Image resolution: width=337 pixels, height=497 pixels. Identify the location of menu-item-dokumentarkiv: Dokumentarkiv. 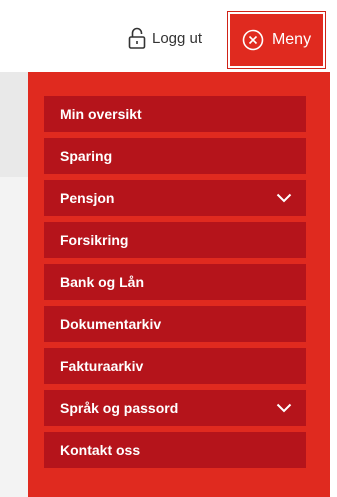
(175, 324).